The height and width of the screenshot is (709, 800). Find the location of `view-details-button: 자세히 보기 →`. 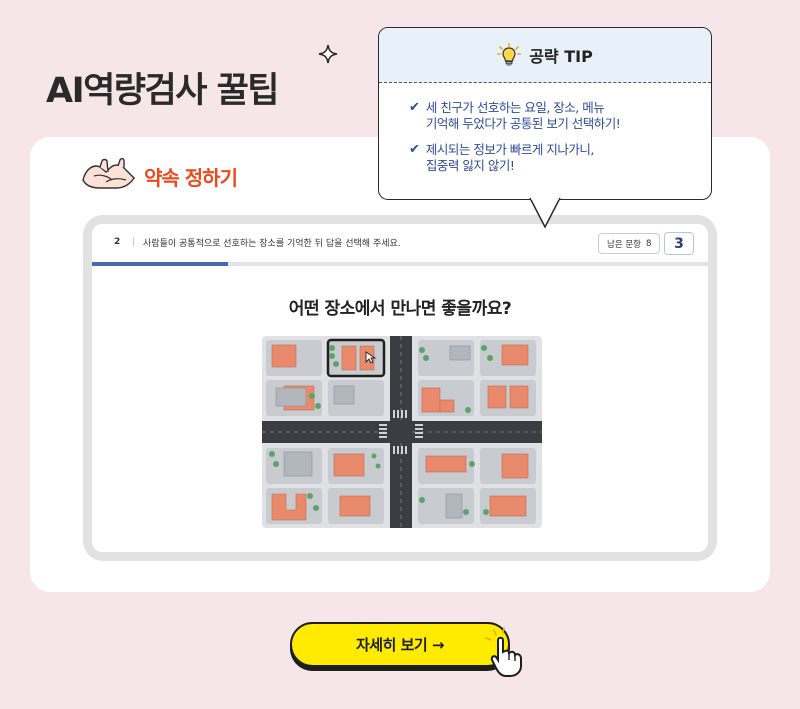

view-details-button: 자세히 보기 → is located at coordinates (400, 644).